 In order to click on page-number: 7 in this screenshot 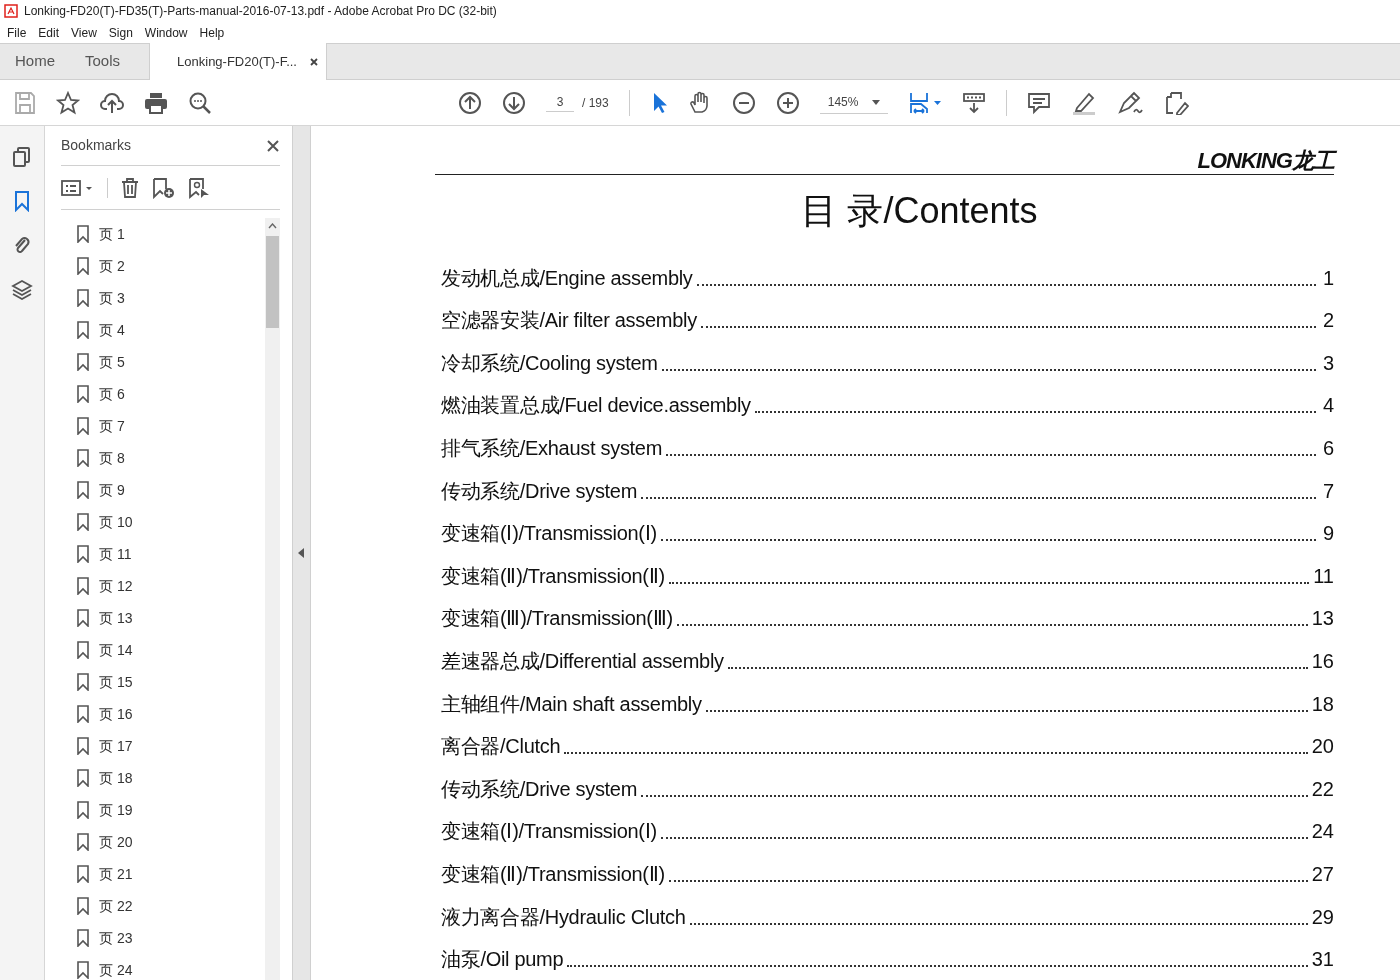, I will do `click(1327, 490)`.